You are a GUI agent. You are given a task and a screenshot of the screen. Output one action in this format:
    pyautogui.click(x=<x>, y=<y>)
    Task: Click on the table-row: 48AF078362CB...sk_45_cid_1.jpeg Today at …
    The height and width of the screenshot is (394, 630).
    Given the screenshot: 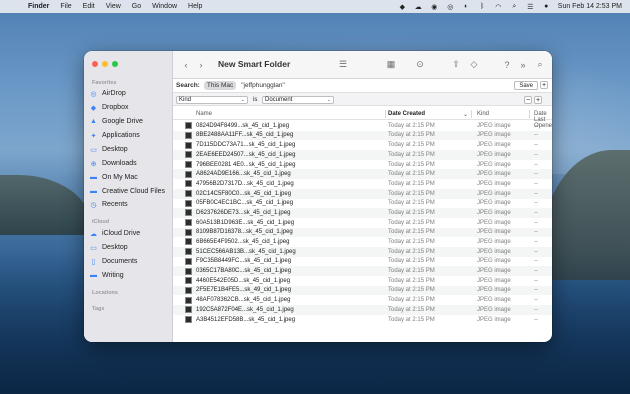 What is the action you would take?
    pyautogui.click(x=362, y=300)
    